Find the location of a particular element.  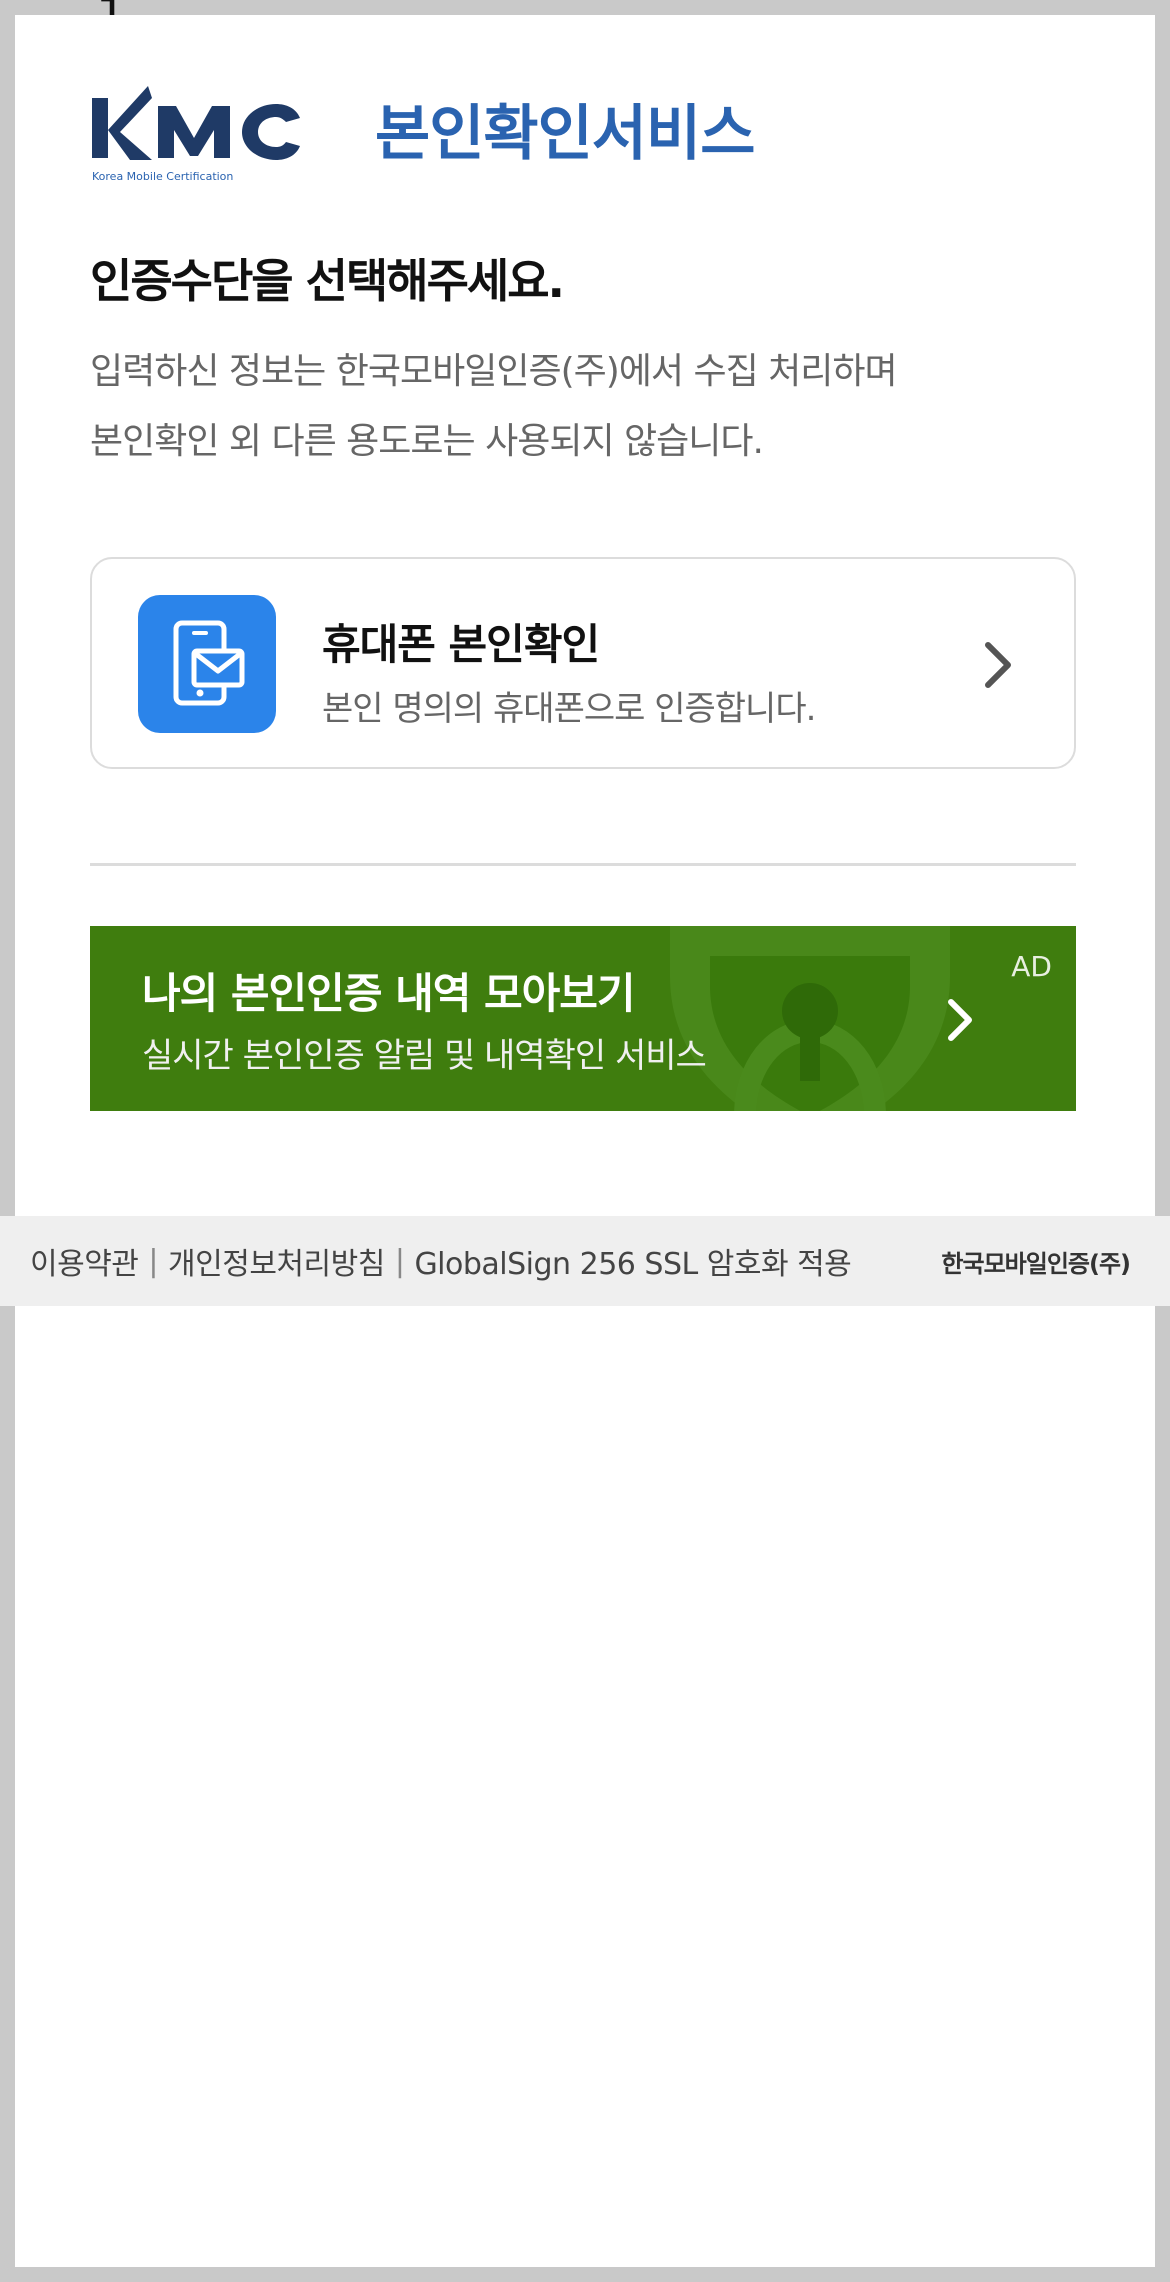

header: Korea Mobile Certification 본인확인서비스 is located at coordinates (422, 135).